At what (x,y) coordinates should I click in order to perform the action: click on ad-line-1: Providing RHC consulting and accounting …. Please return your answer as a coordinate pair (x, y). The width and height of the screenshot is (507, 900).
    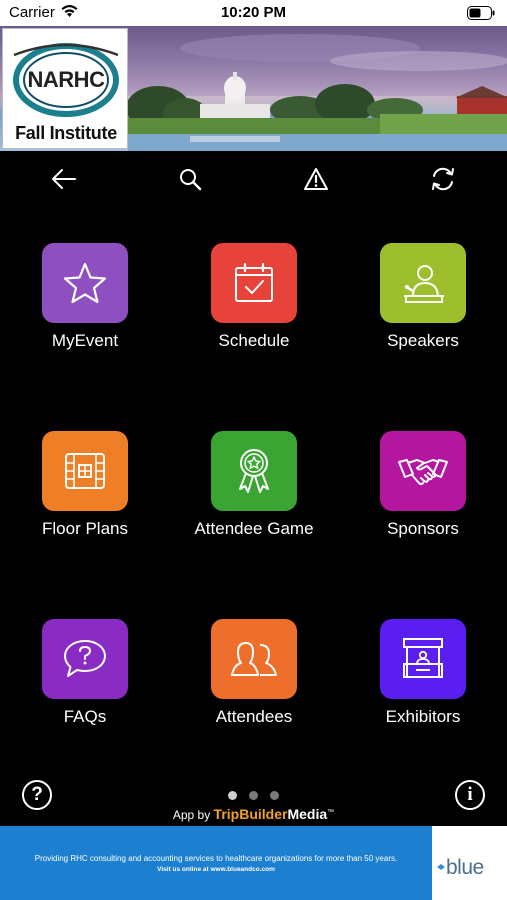
    Looking at the image, I should click on (216, 858).